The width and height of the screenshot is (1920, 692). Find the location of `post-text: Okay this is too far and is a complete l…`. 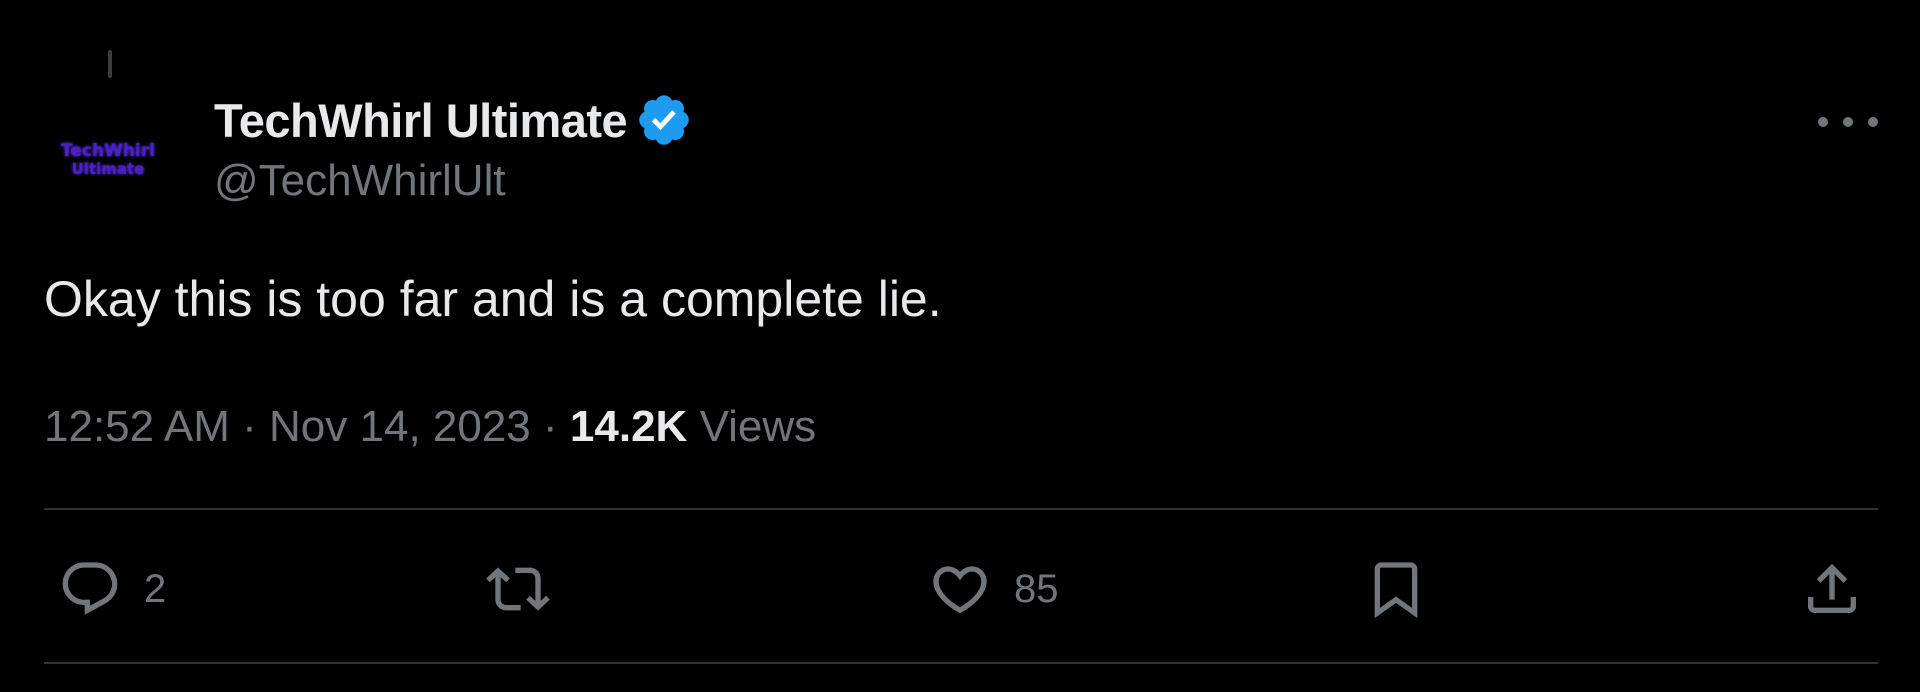

post-text: Okay this is too far and is a complete l… is located at coordinates (493, 299).